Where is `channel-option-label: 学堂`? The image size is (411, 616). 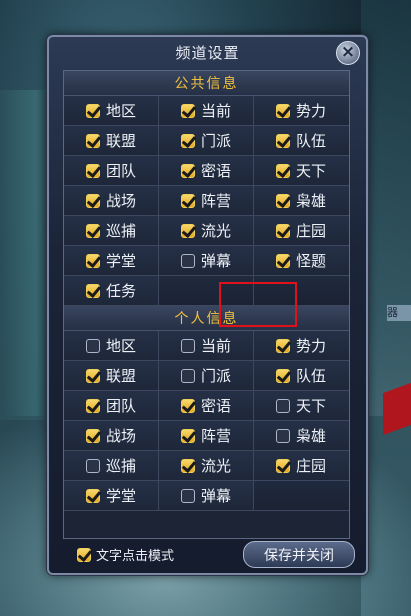 channel-option-label: 学堂 is located at coordinates (121, 496).